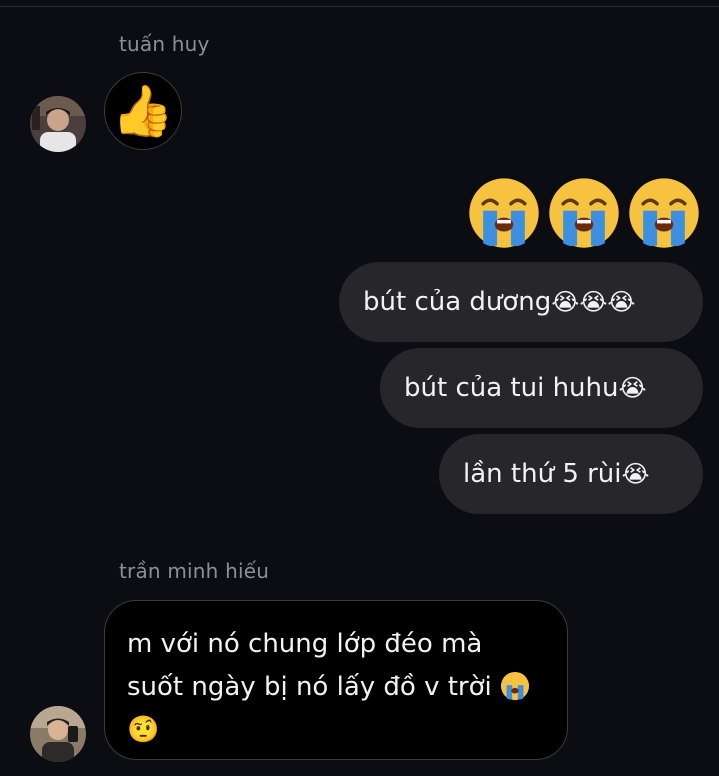 This screenshot has height=776, width=719. I want to click on outgoing-message-1: bút của dương 😭😭😭, so click(521, 302).